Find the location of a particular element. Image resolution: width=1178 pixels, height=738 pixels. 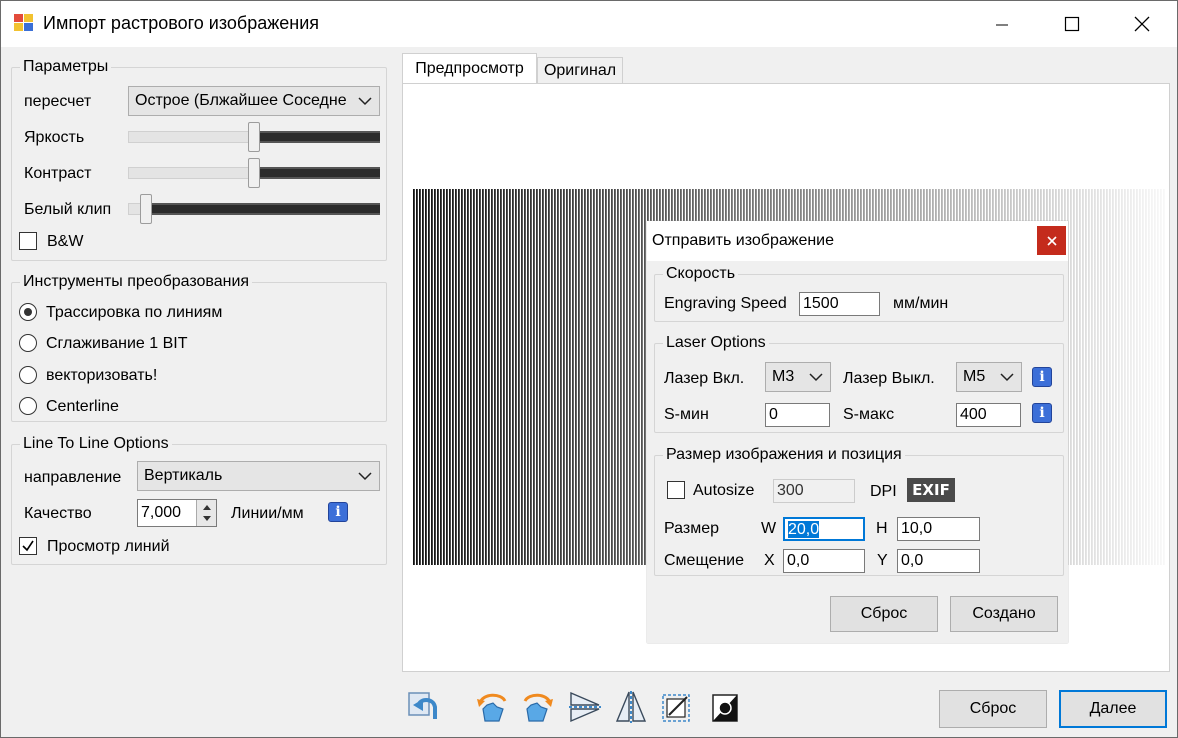

reset-image-icon is located at coordinates (423, 707).